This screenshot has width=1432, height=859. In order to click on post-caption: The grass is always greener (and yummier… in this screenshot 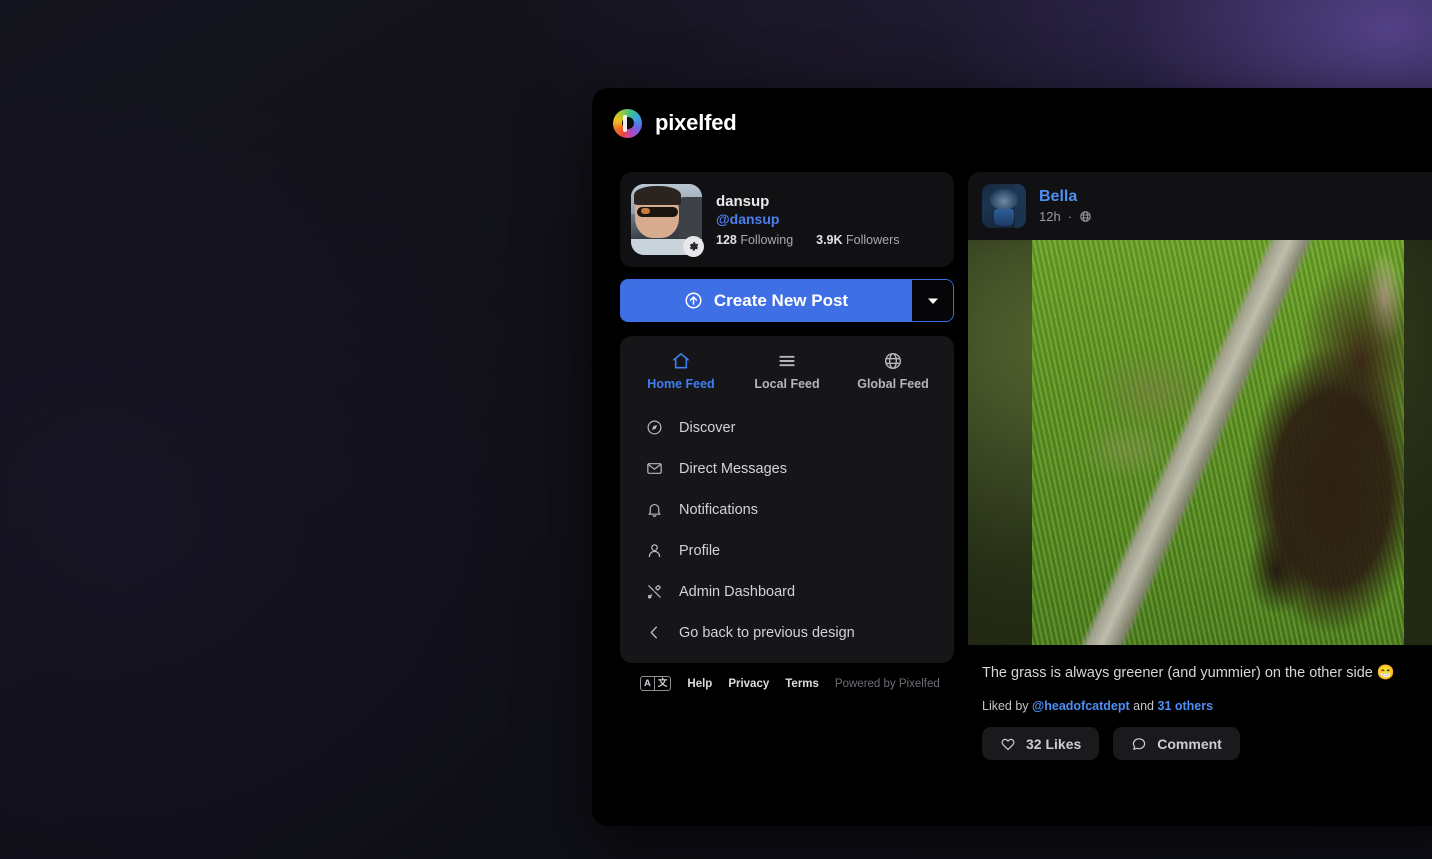, I will do `click(1188, 673)`.